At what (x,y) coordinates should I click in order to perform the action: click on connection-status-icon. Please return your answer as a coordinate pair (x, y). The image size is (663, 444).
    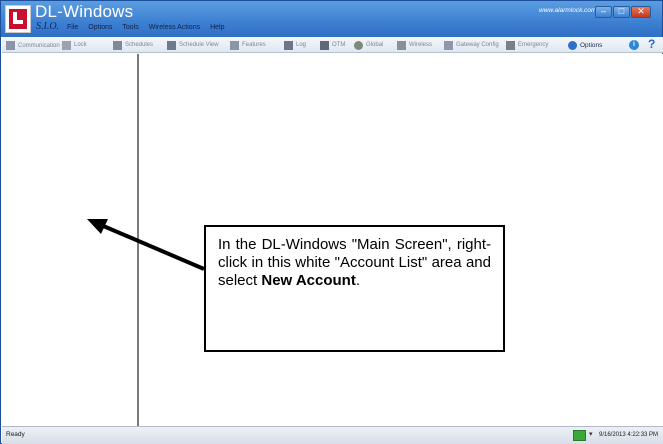
    Looking at the image, I should click on (579, 435).